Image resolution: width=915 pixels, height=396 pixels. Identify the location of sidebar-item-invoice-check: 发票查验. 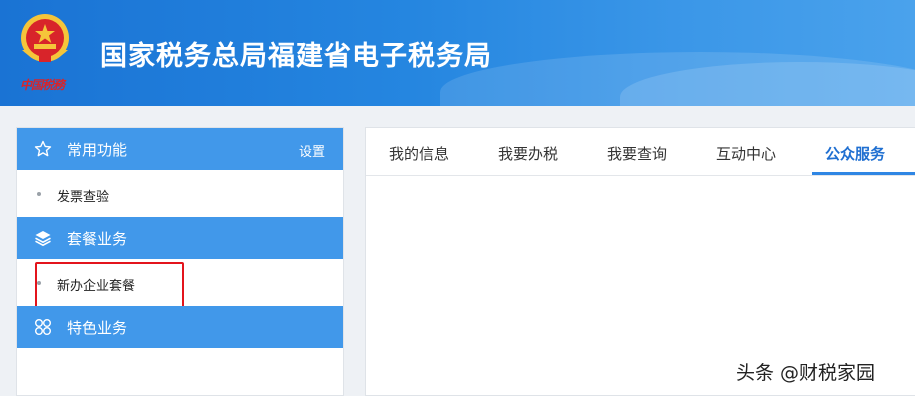
(180, 193).